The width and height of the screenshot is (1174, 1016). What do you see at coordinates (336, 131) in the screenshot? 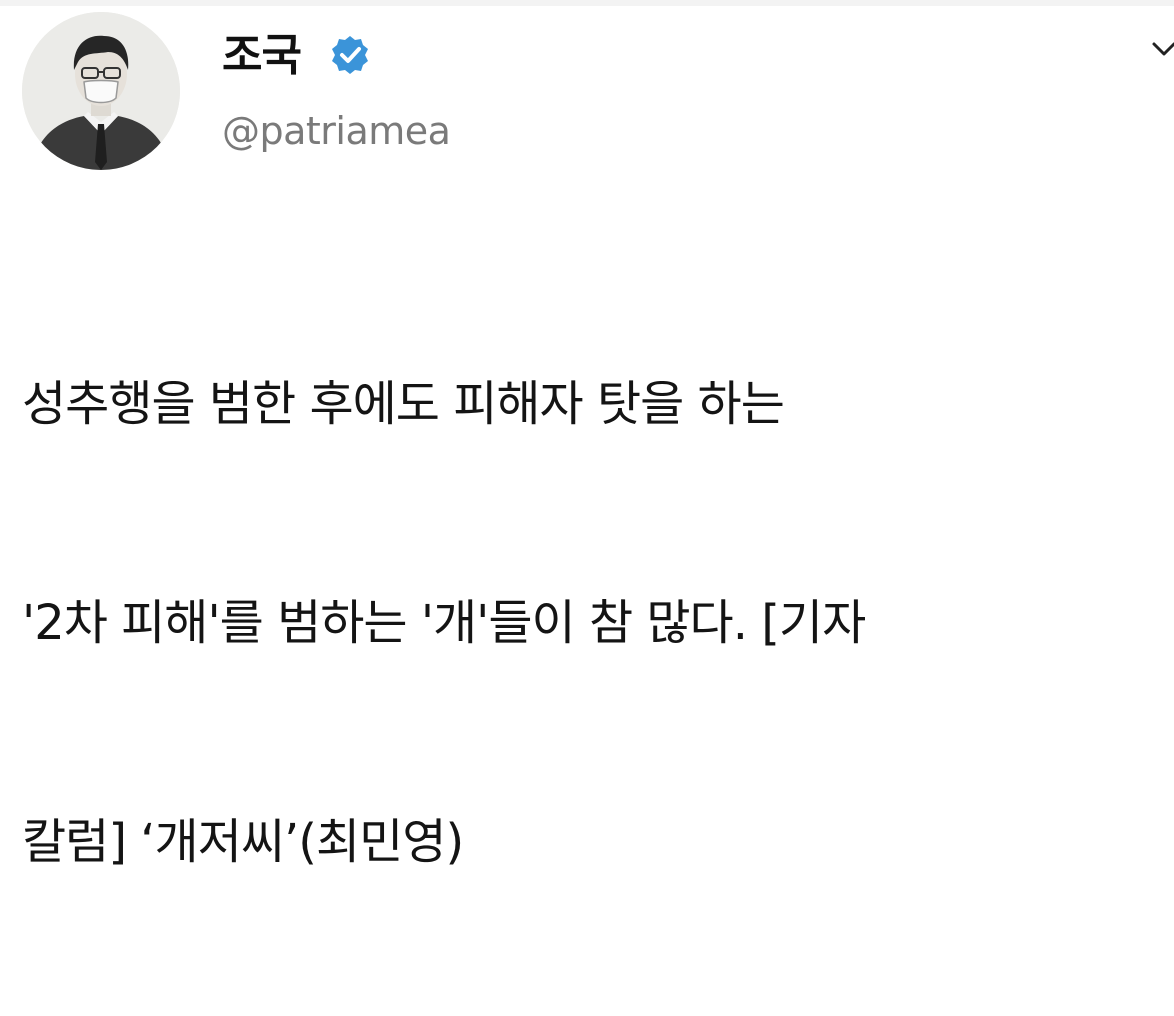
I see `handle: @patriamea` at bounding box center [336, 131].